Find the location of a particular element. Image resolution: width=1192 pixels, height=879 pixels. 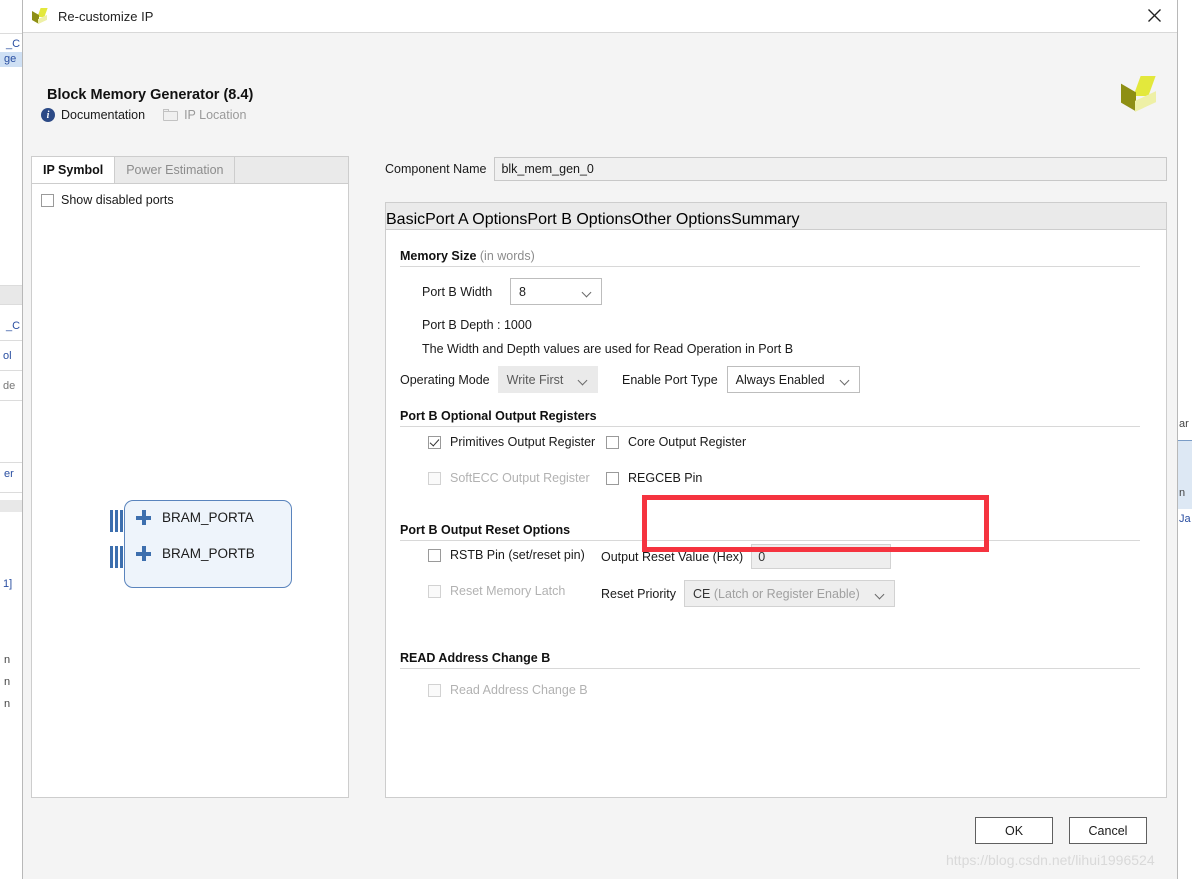

left-panel-tabstrip: IP Symbol Power Estimation is located at coordinates (190, 170).